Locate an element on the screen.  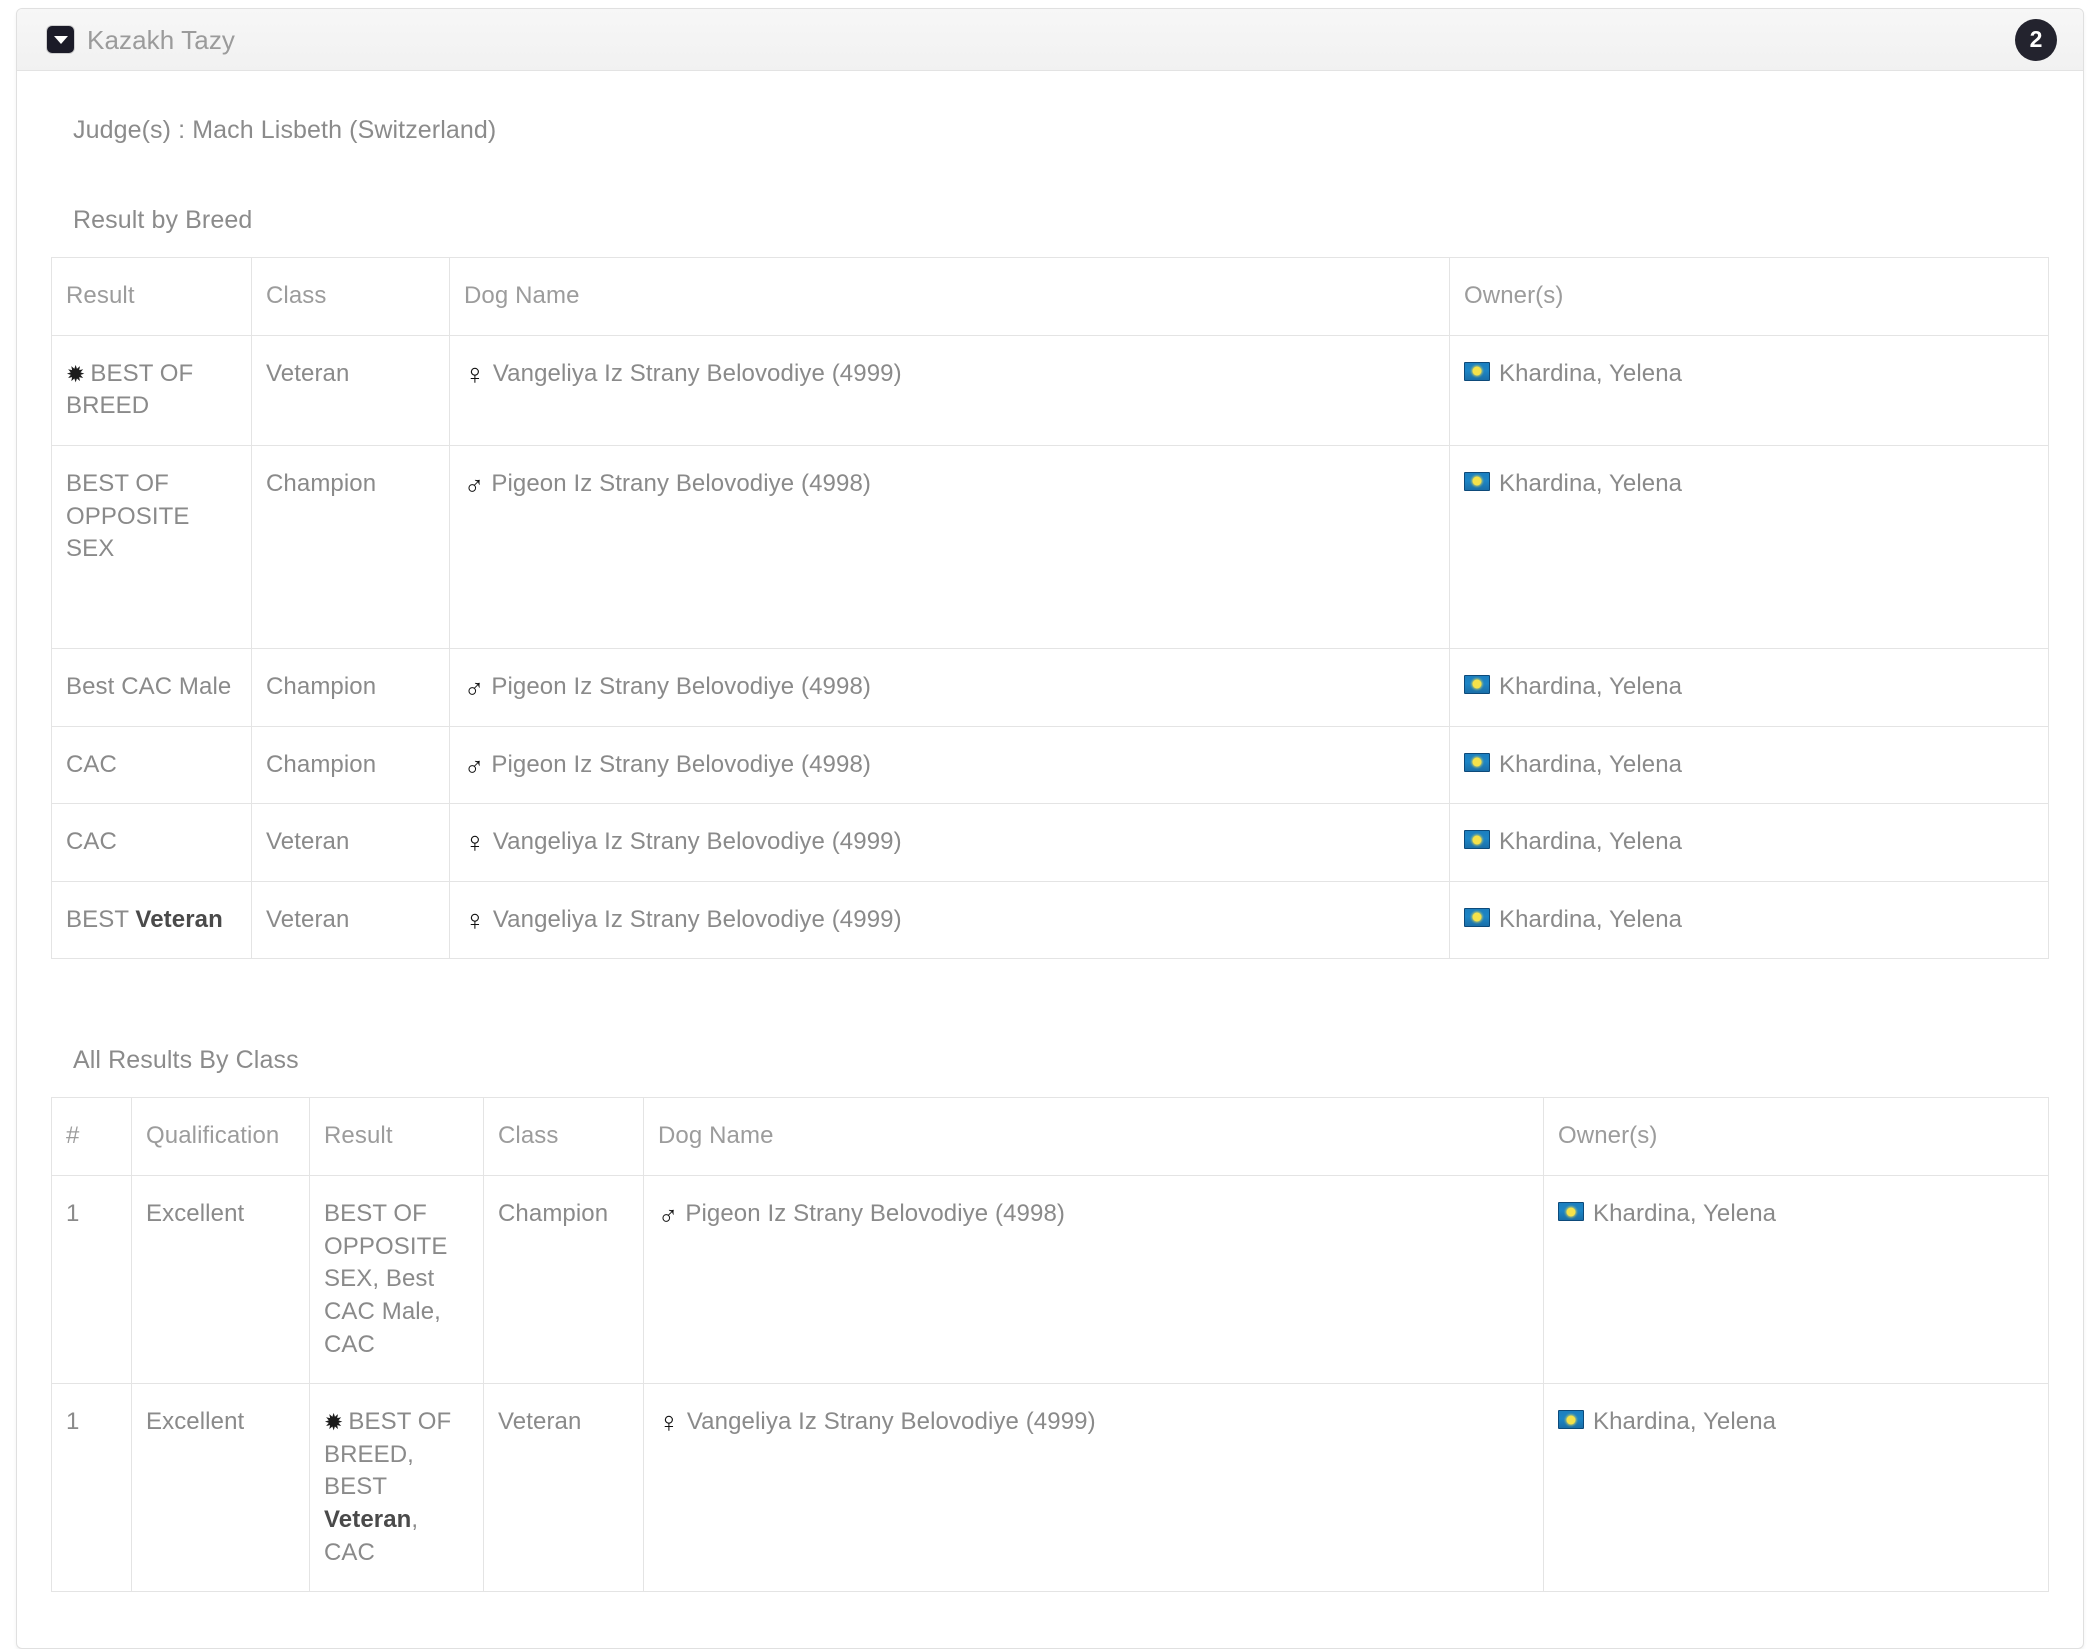
cell-result: BEST Veteran is located at coordinates (151, 920).